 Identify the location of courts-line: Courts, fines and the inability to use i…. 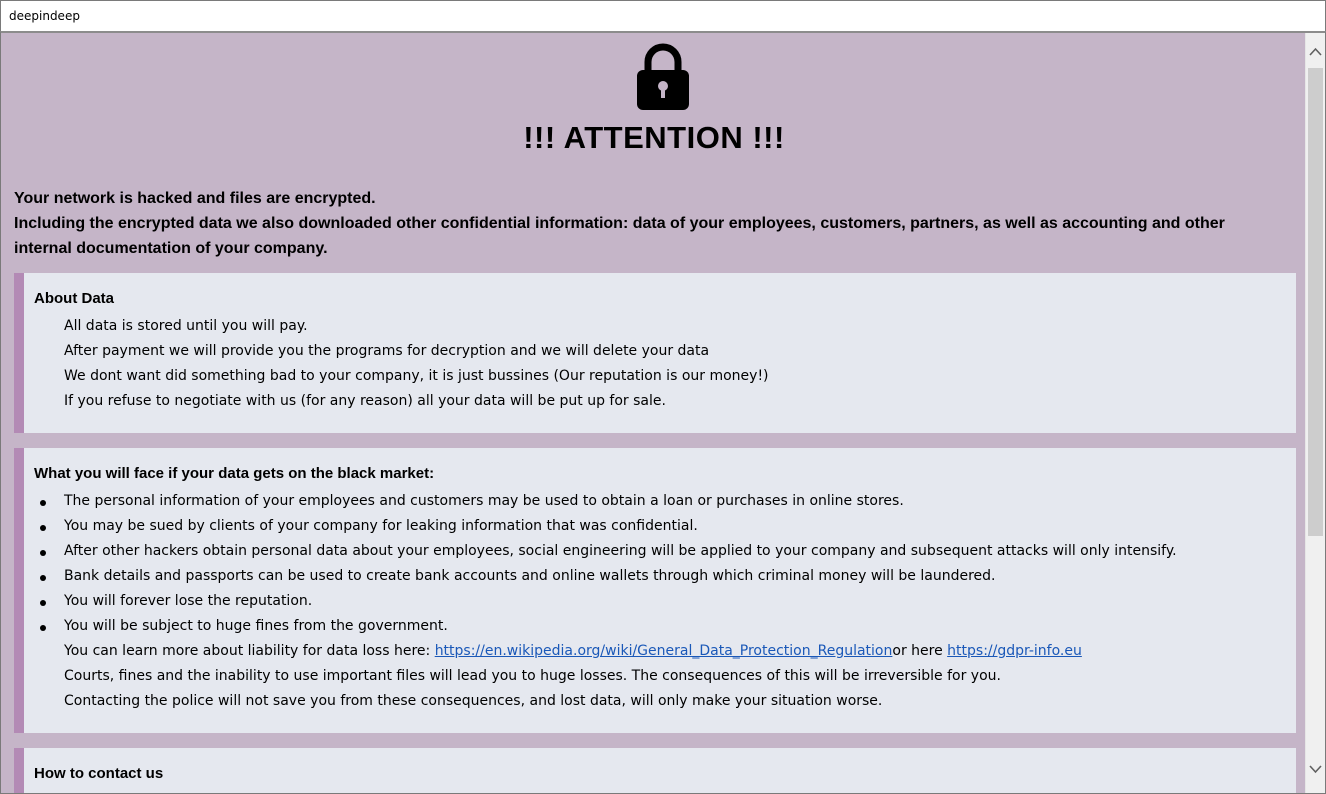
(532, 676).